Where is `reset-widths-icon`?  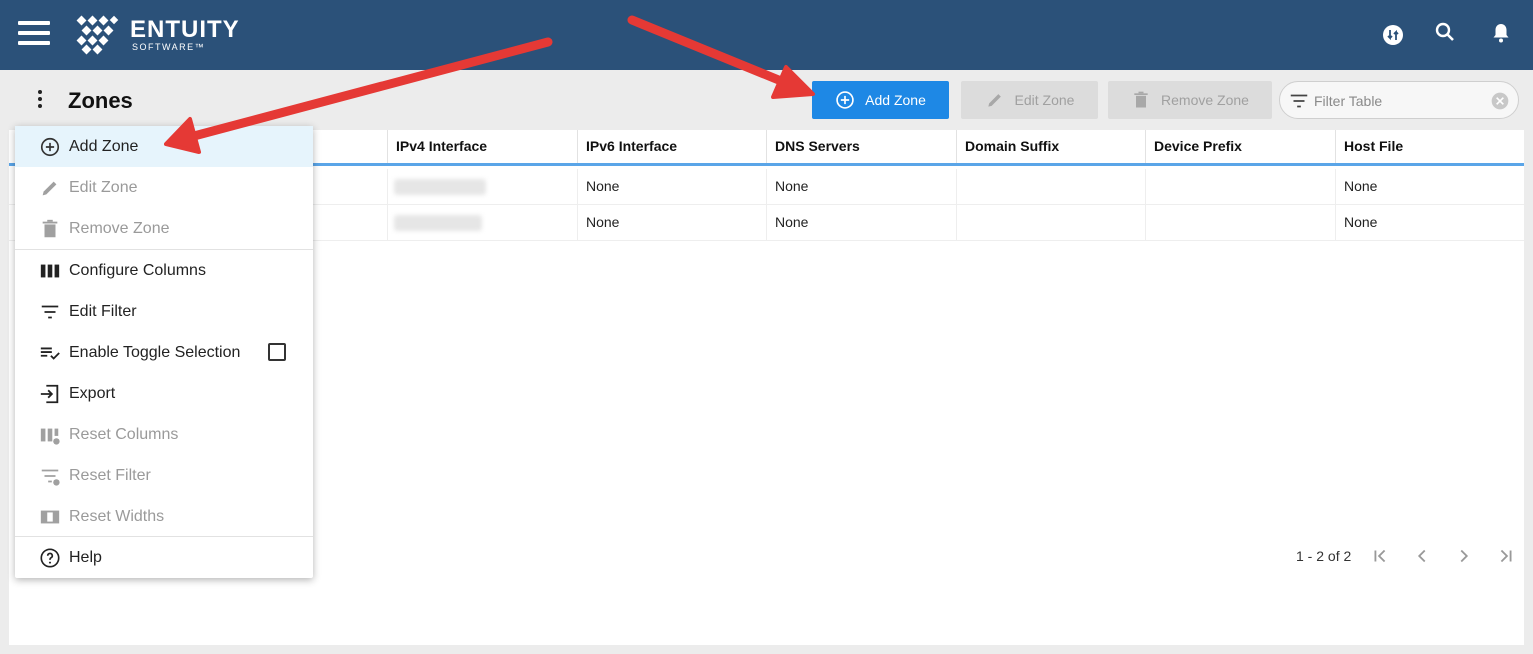 reset-widths-icon is located at coordinates (50, 517).